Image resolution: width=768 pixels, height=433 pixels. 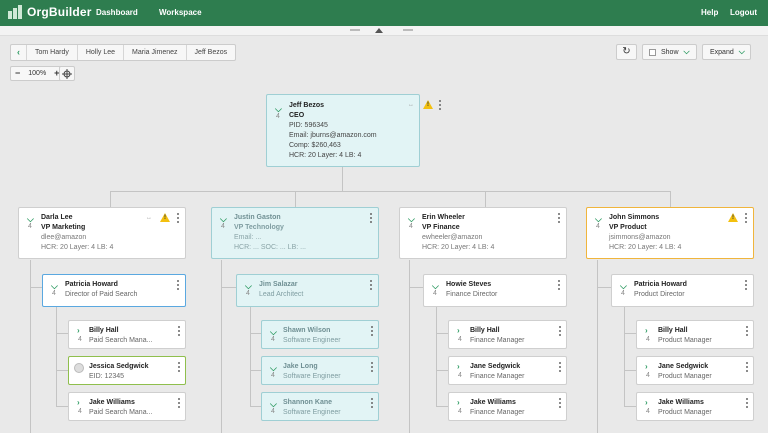 I want to click on show-dropdown: Show ⌵, so click(x=669, y=52).